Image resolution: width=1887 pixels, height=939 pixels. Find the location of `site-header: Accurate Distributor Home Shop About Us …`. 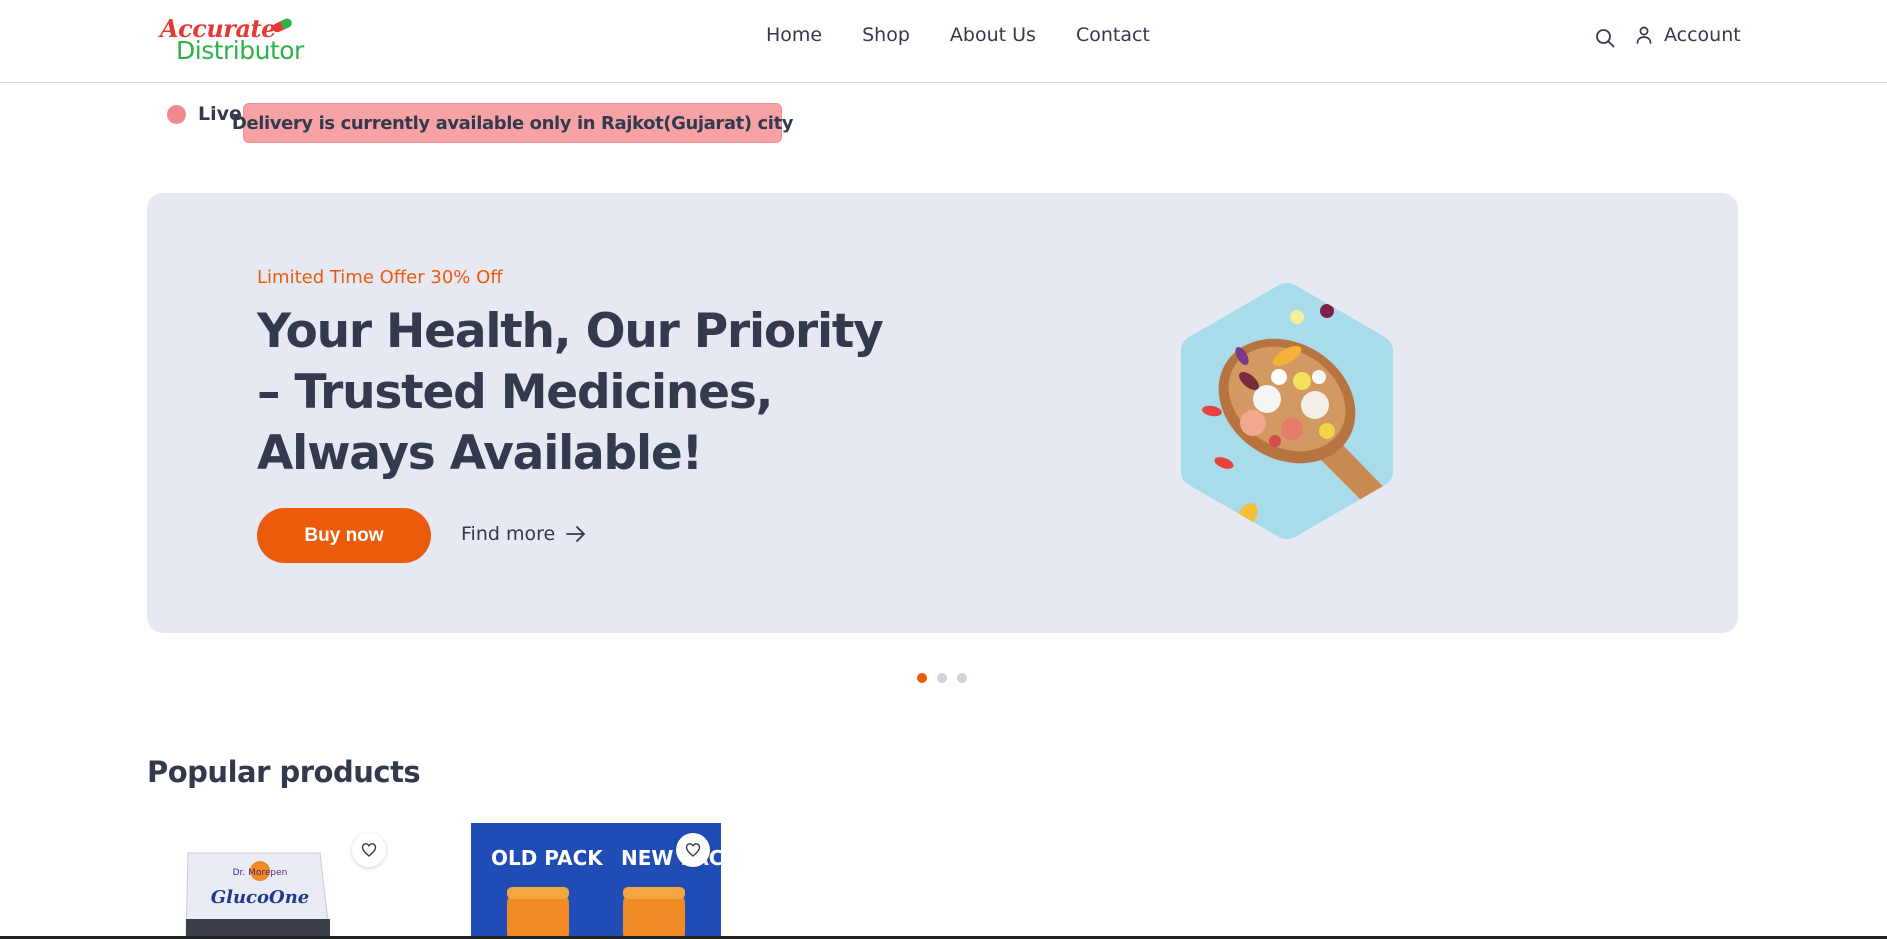

site-header: Accurate Distributor Home Shop About Us … is located at coordinates (943, 41).